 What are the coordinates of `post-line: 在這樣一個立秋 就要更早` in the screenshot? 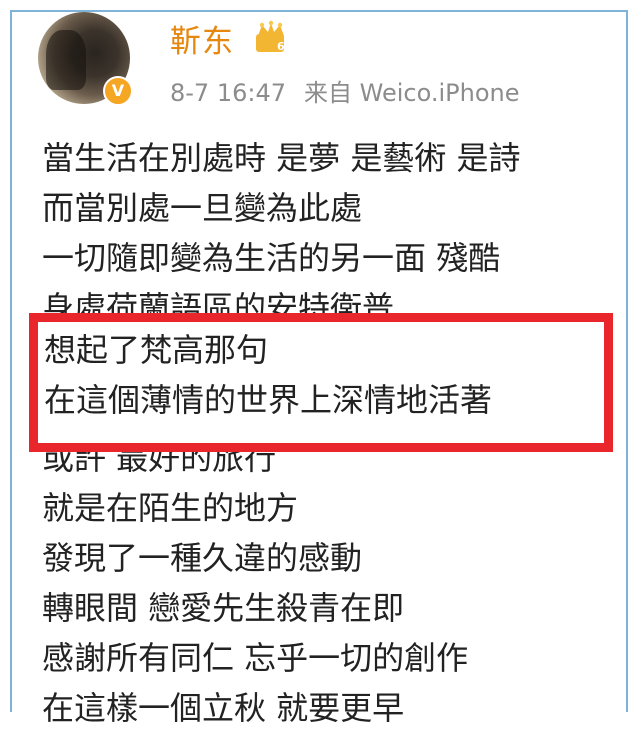 It's located at (223, 708).